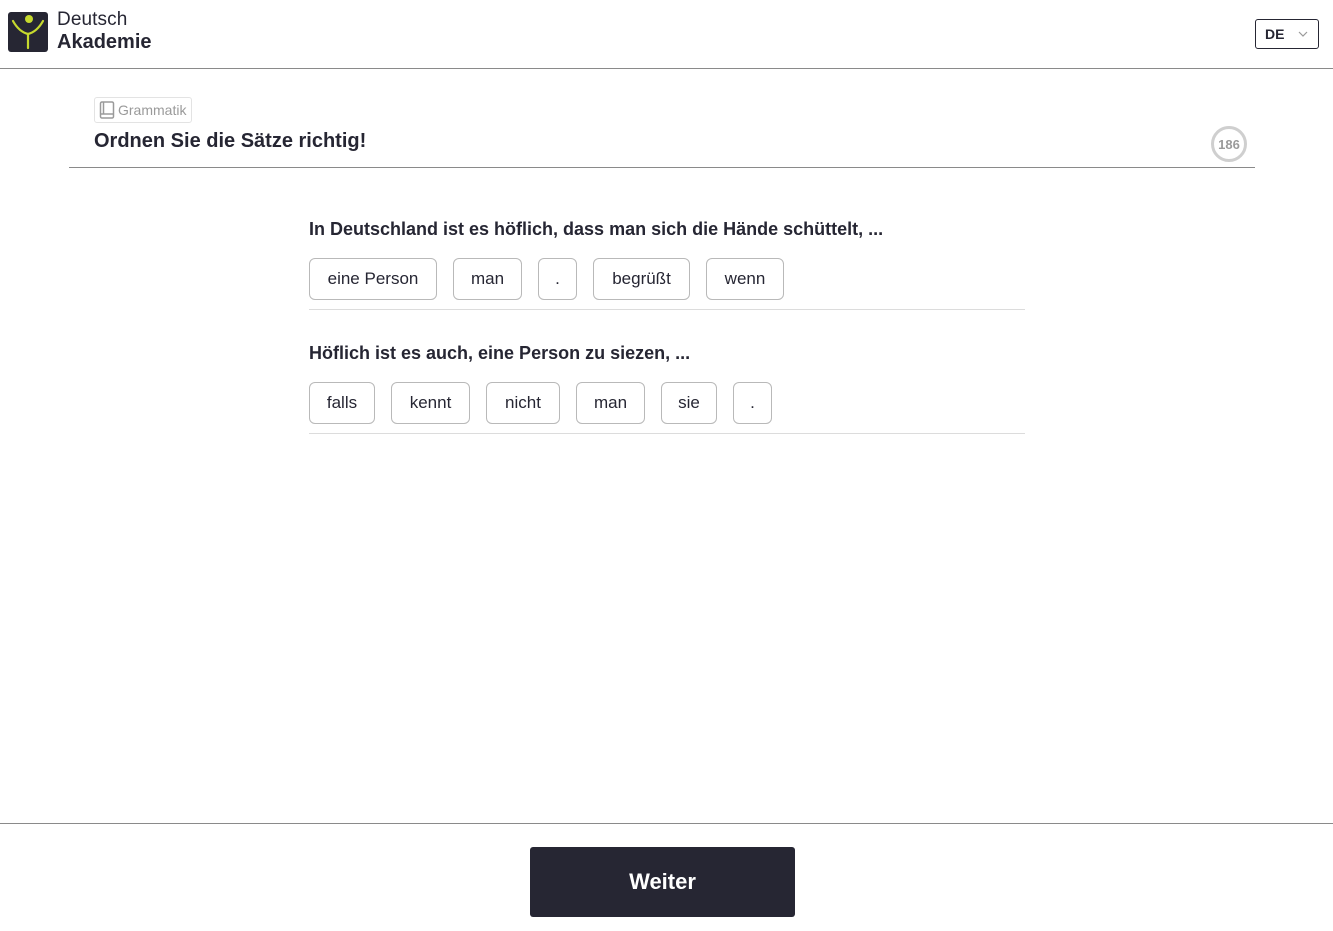  What do you see at coordinates (430, 403) in the screenshot?
I see `word-chip: kennt` at bounding box center [430, 403].